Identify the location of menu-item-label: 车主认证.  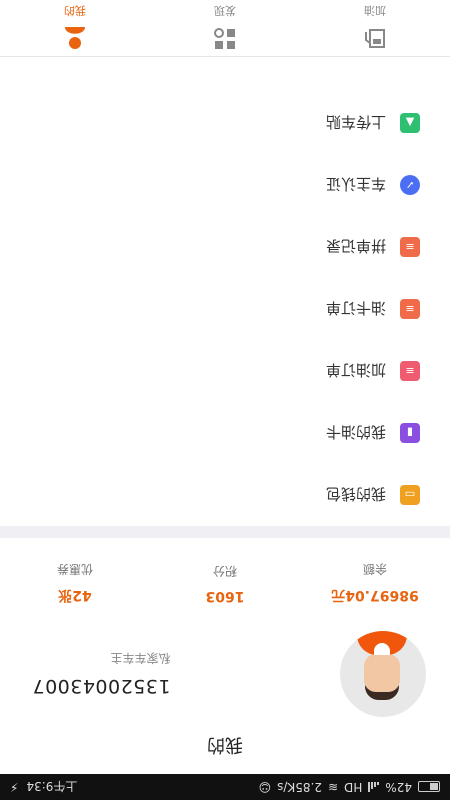
(355, 184).